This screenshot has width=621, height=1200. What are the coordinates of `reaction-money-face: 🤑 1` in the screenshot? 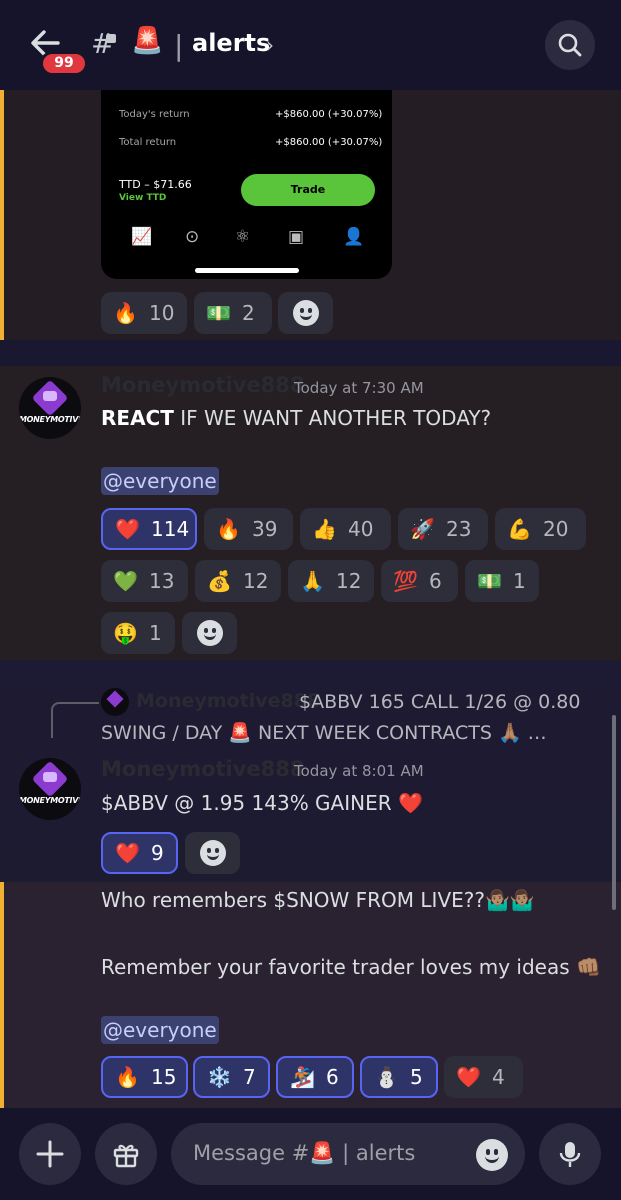 It's located at (138, 633).